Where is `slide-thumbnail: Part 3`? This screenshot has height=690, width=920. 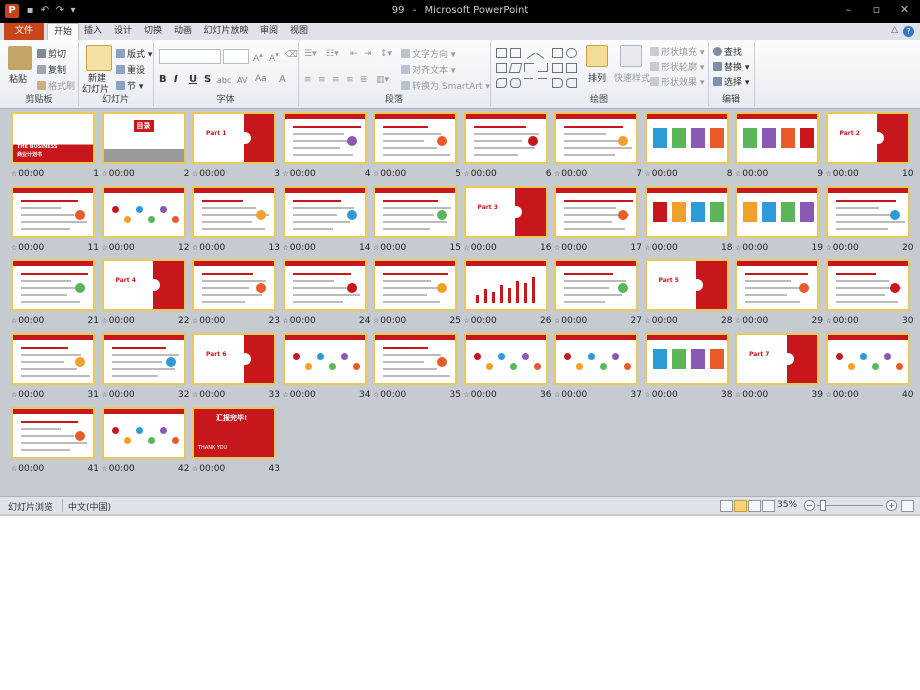
slide-thumbnail: Part 3 is located at coordinates (505, 211).